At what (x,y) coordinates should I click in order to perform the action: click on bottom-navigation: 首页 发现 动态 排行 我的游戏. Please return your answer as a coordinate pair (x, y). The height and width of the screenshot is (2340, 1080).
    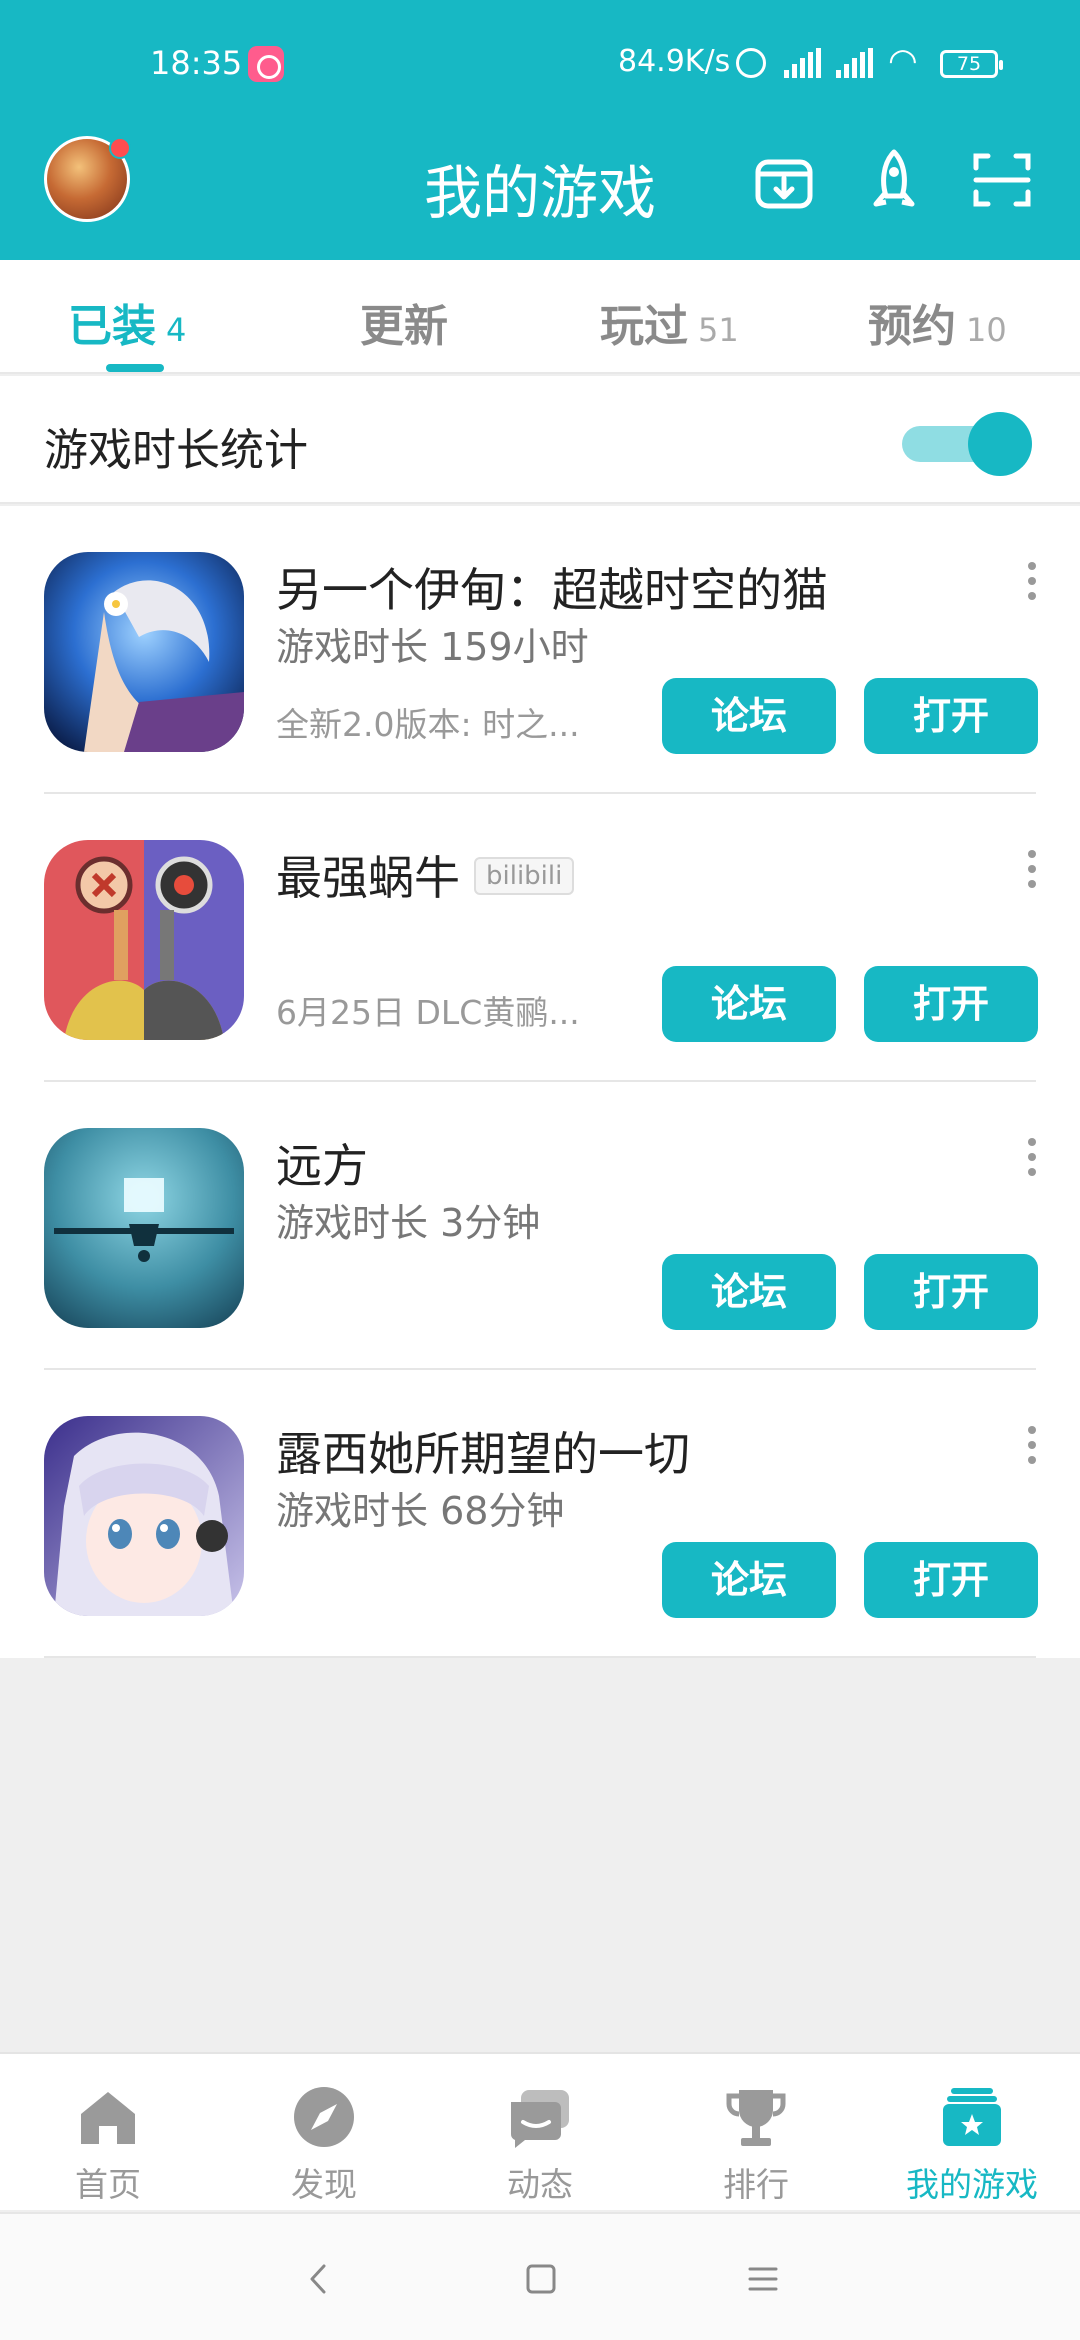
    Looking at the image, I should click on (540, 2131).